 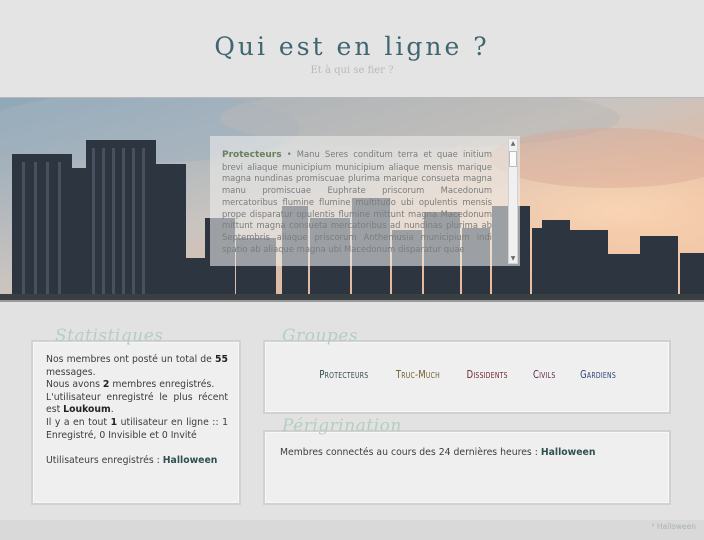 What do you see at coordinates (544, 374) in the screenshot?
I see `group-civils: Civils` at bounding box center [544, 374].